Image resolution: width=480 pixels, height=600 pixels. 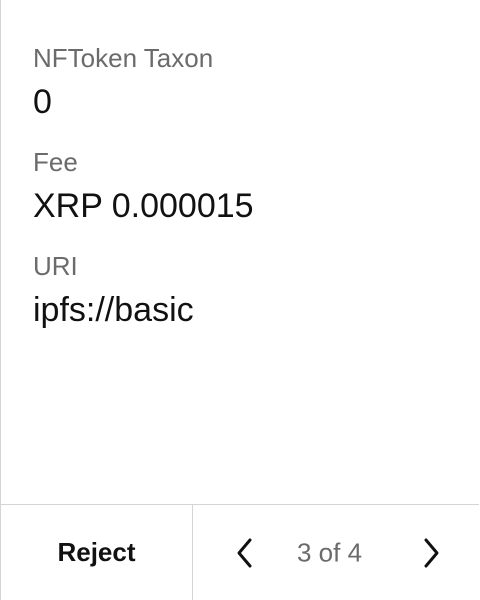 I want to click on fee-label: Fee, so click(x=55, y=162).